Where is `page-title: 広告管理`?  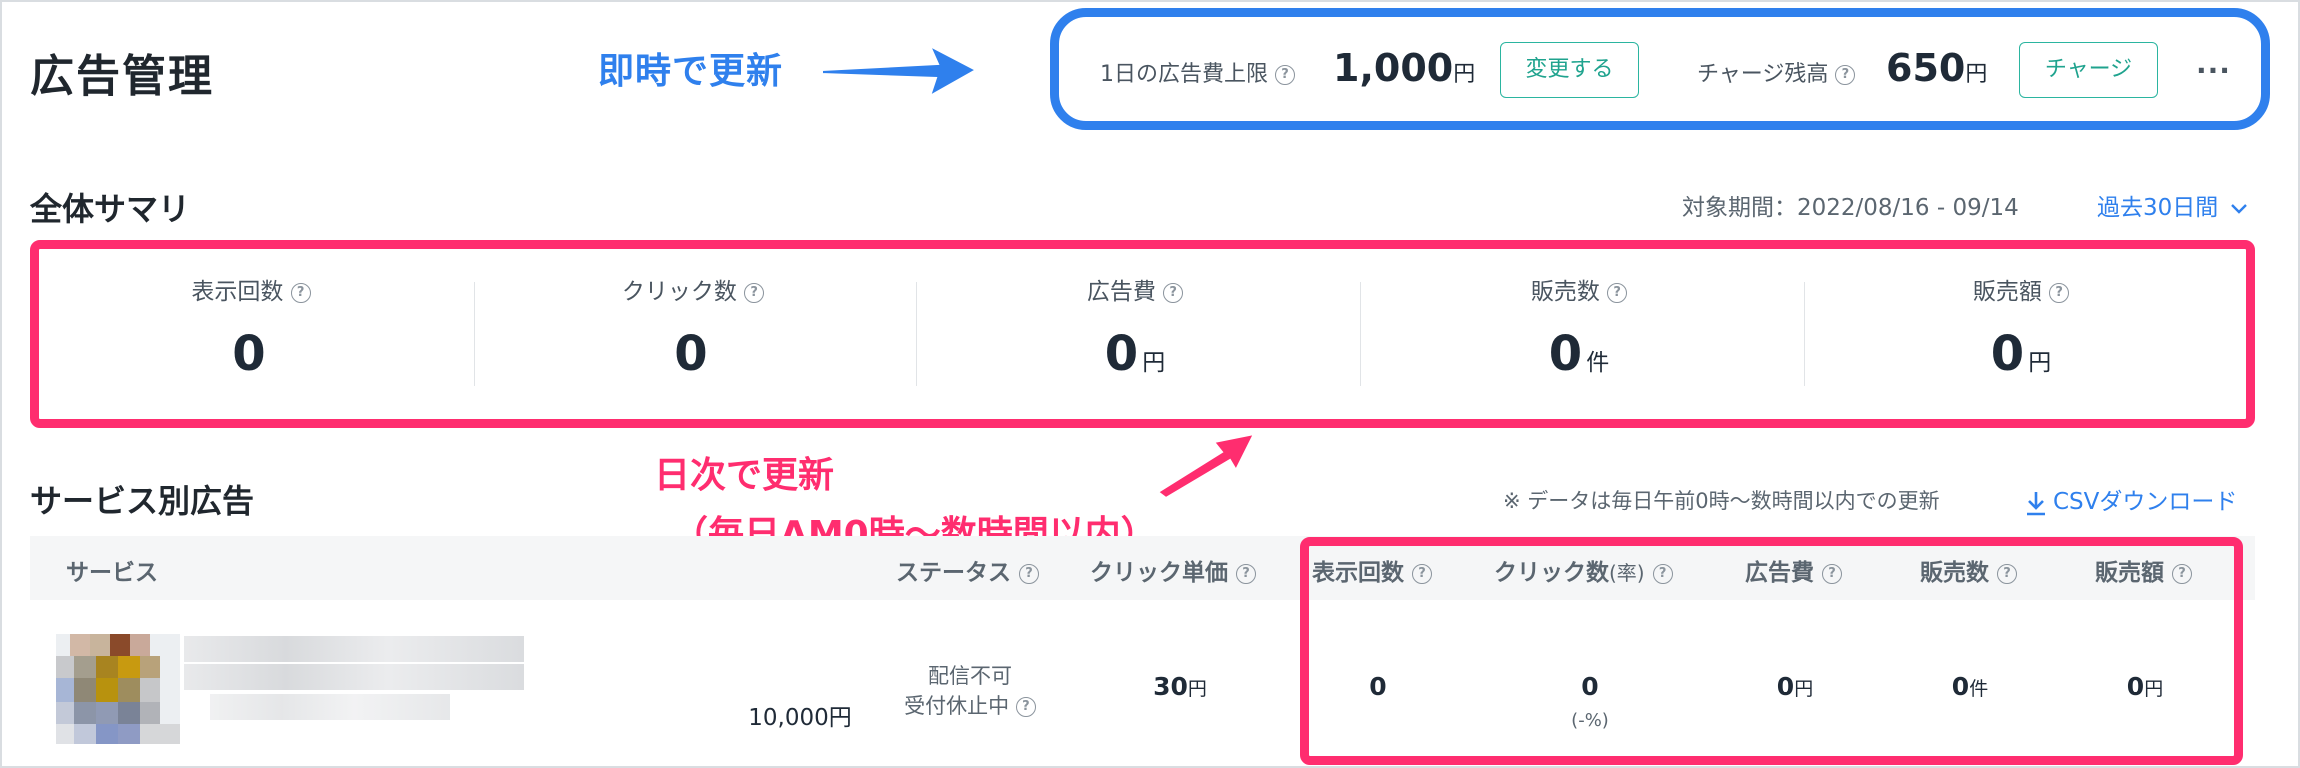 page-title: 広告管理 is located at coordinates (122, 76).